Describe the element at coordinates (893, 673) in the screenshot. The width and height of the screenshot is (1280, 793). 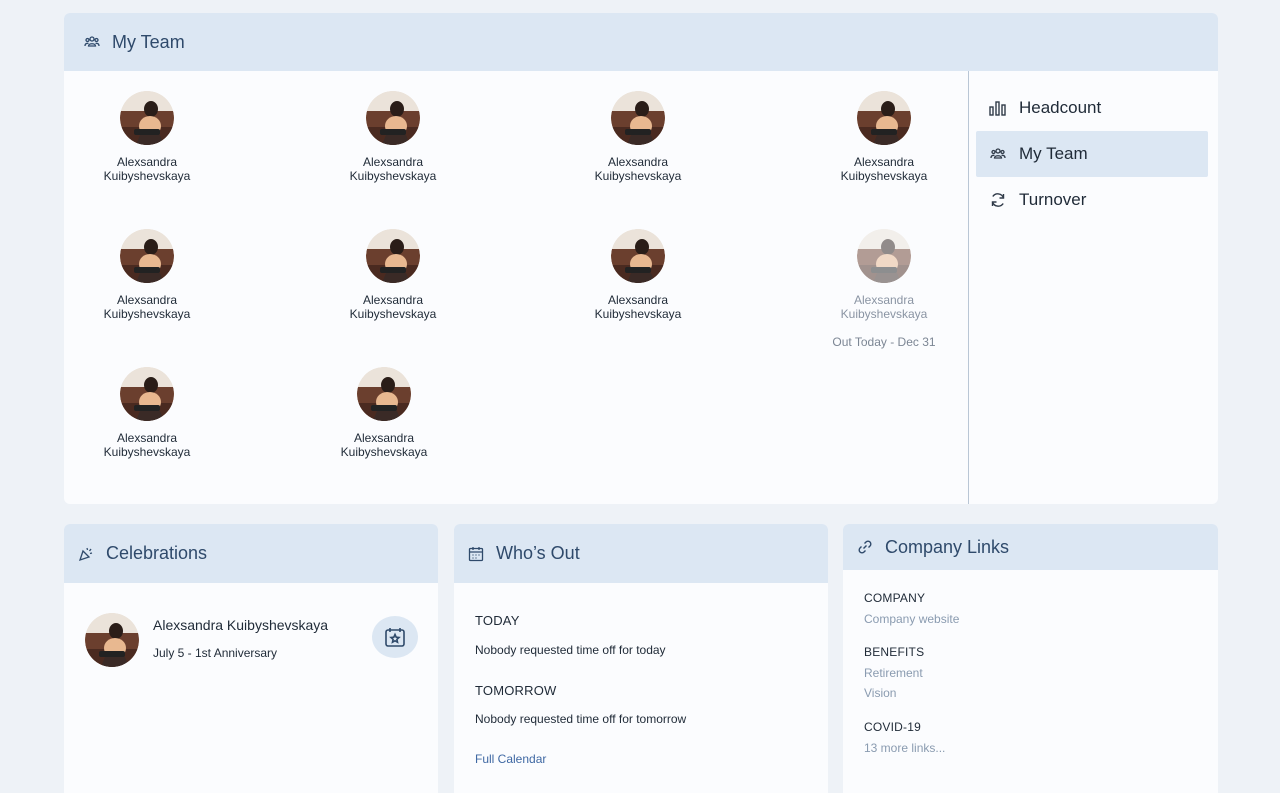
I see `retirement-link: Retirement` at that location.